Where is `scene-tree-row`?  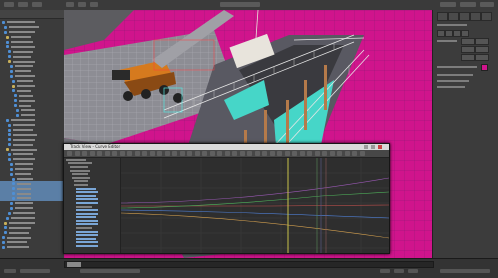 scene-tree-row is located at coordinates (32, 247).